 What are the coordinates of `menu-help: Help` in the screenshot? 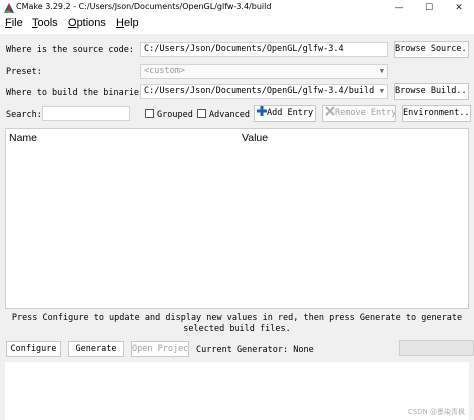 It's located at (127, 23).